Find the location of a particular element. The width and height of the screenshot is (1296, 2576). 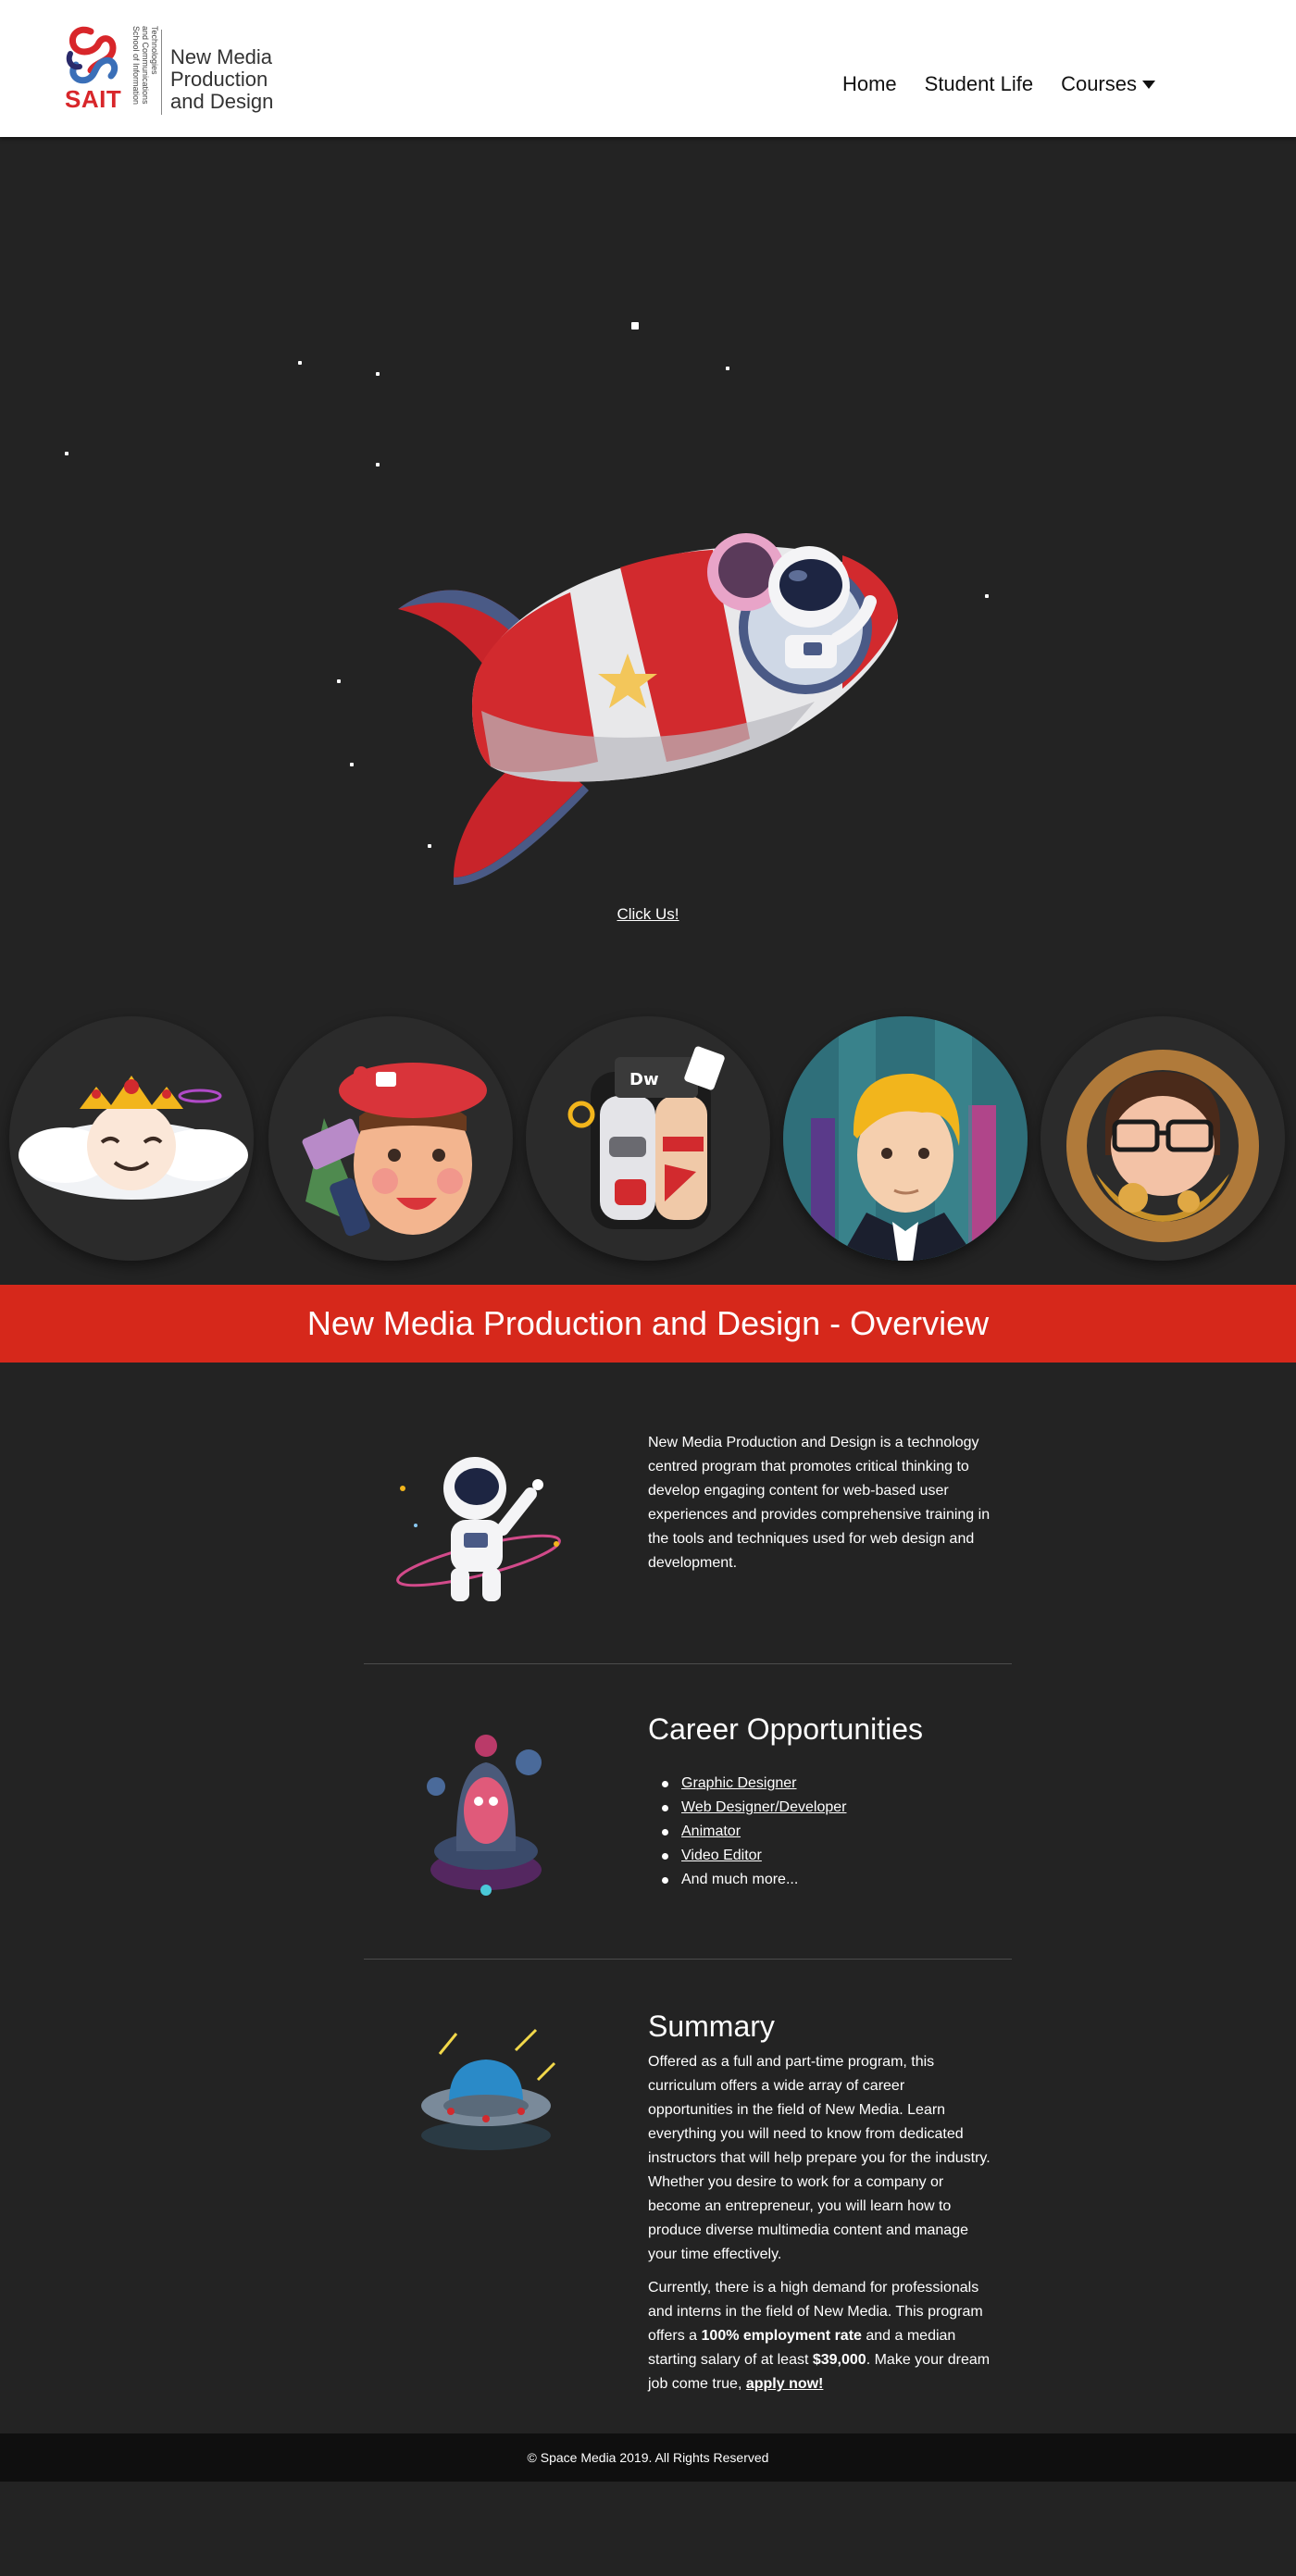

list-item: Animator is located at coordinates (819, 1832).